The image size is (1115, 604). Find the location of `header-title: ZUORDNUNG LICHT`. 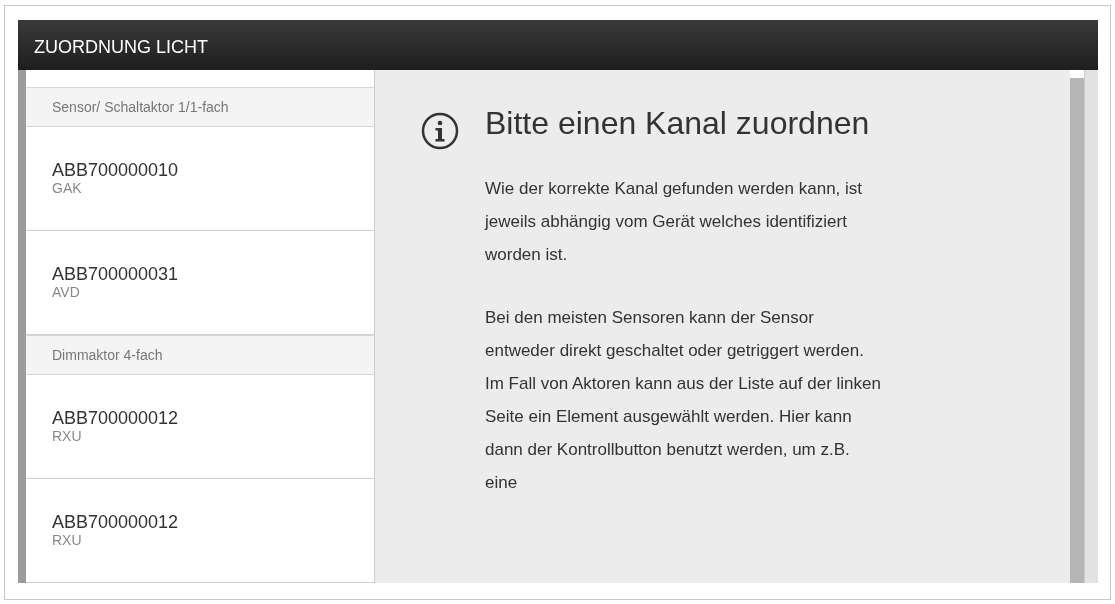

header-title: ZUORDNUNG LICHT is located at coordinates (121, 47).